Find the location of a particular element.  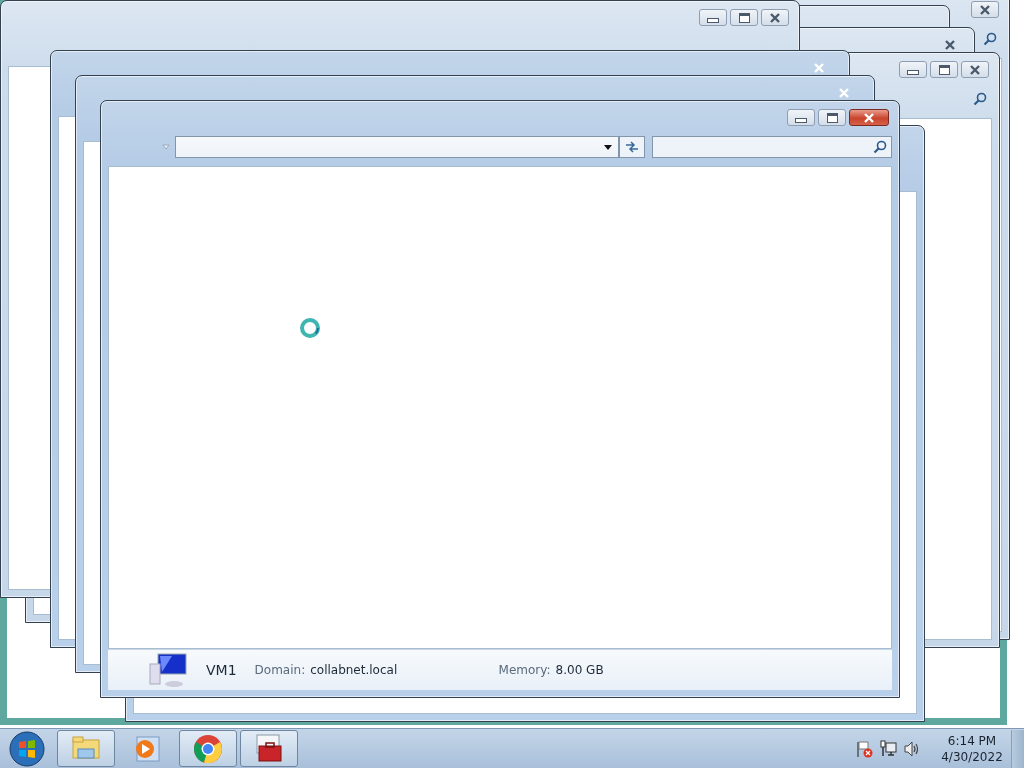

clock-time: 6:14 PM is located at coordinates (972, 740).